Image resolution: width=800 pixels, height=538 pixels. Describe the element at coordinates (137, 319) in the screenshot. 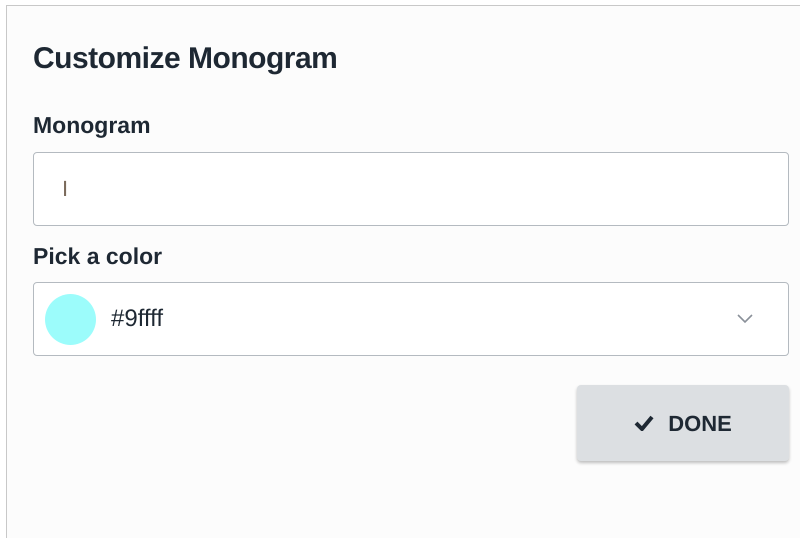

I see `color-value: #9ffff` at that location.